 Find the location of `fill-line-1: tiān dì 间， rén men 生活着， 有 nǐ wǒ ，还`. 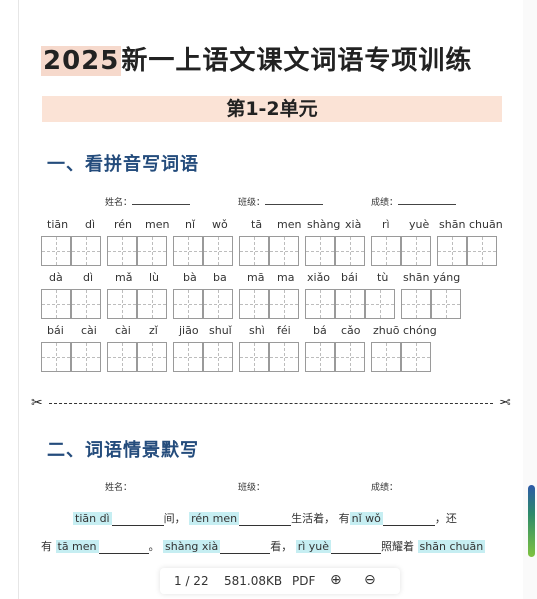

fill-line-1: tiān dì 间， rén men 生活着， 有 nǐ wǒ ，还 is located at coordinates (265, 518).